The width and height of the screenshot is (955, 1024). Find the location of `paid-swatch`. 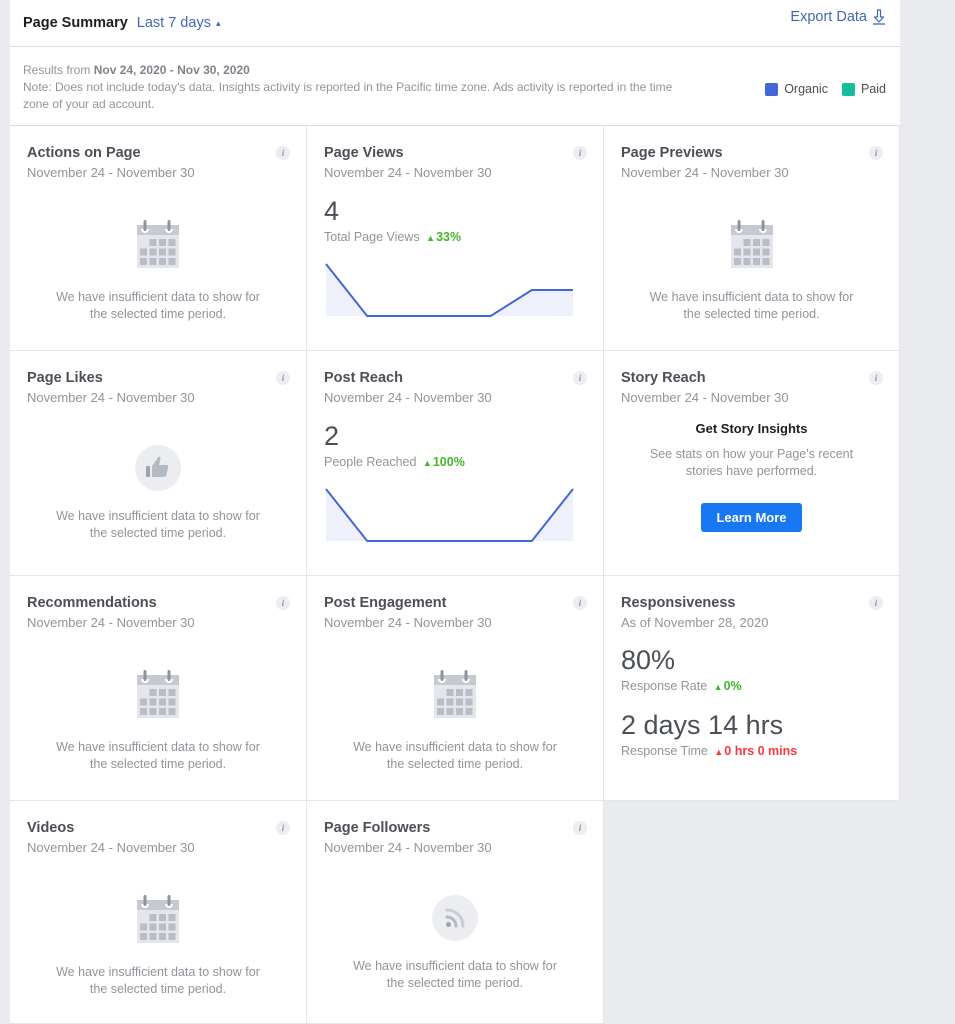

paid-swatch is located at coordinates (848, 89).